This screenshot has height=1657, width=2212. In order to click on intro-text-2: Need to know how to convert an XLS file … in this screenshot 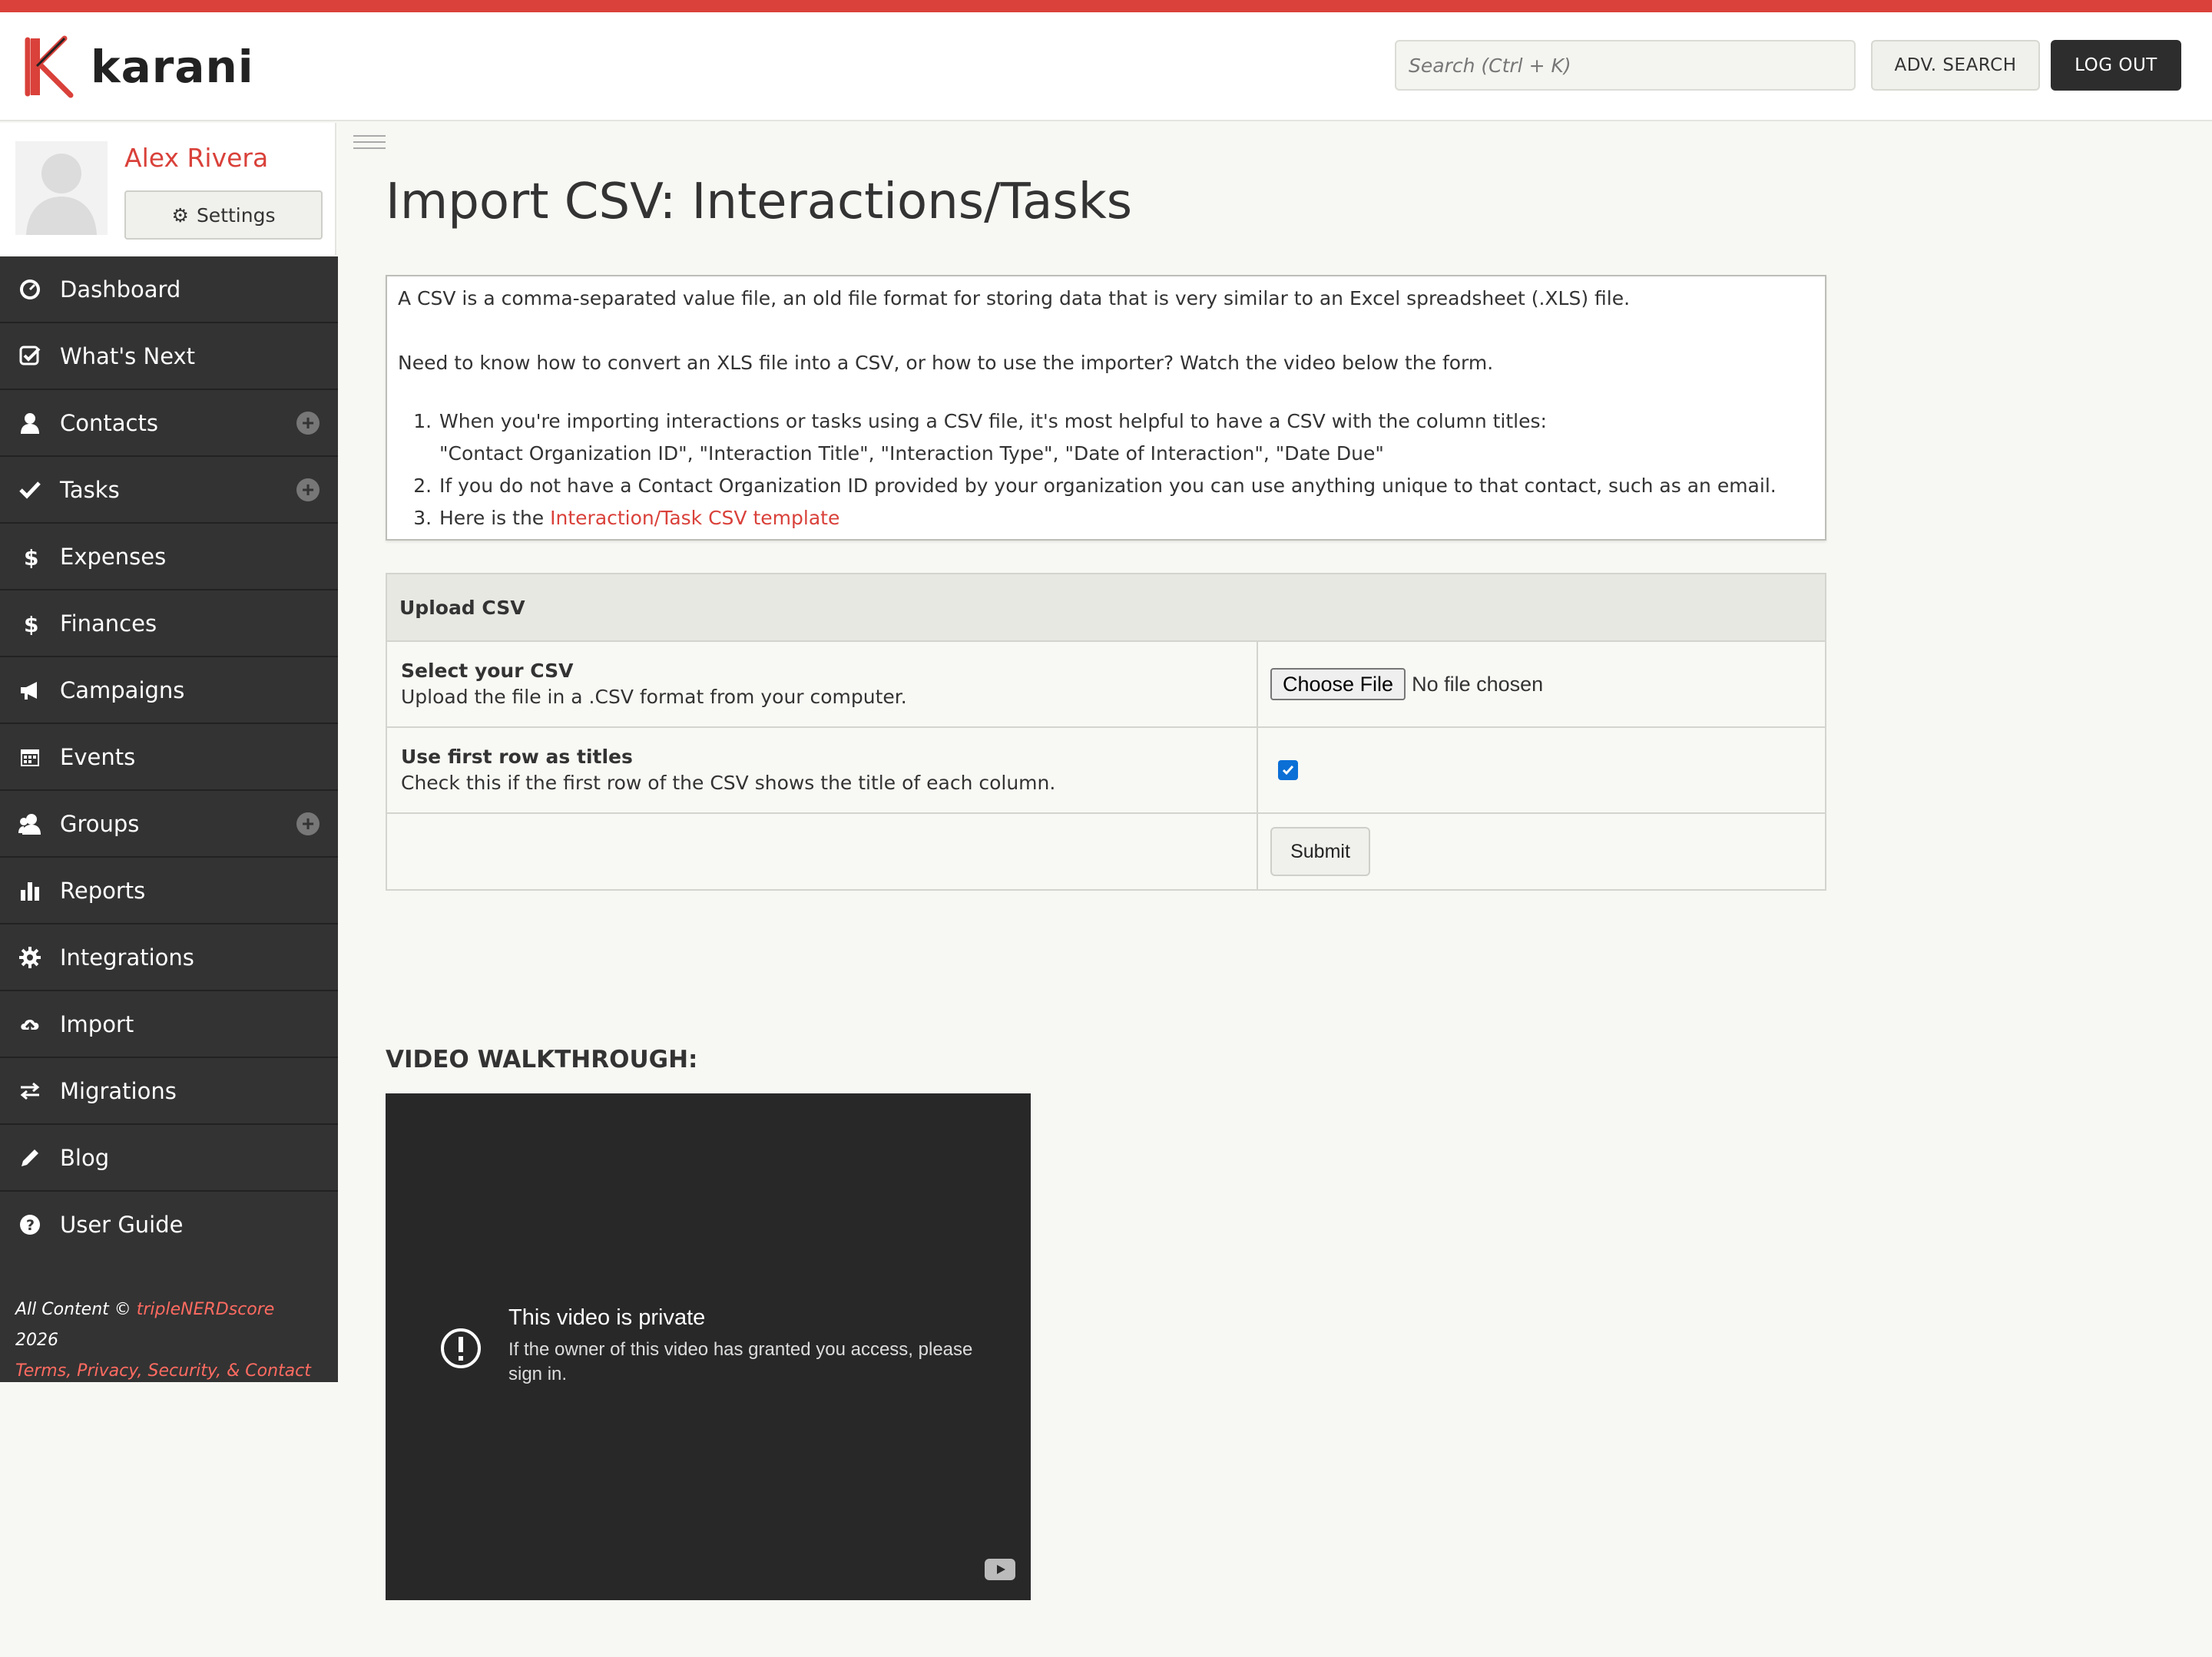, I will do `click(946, 363)`.